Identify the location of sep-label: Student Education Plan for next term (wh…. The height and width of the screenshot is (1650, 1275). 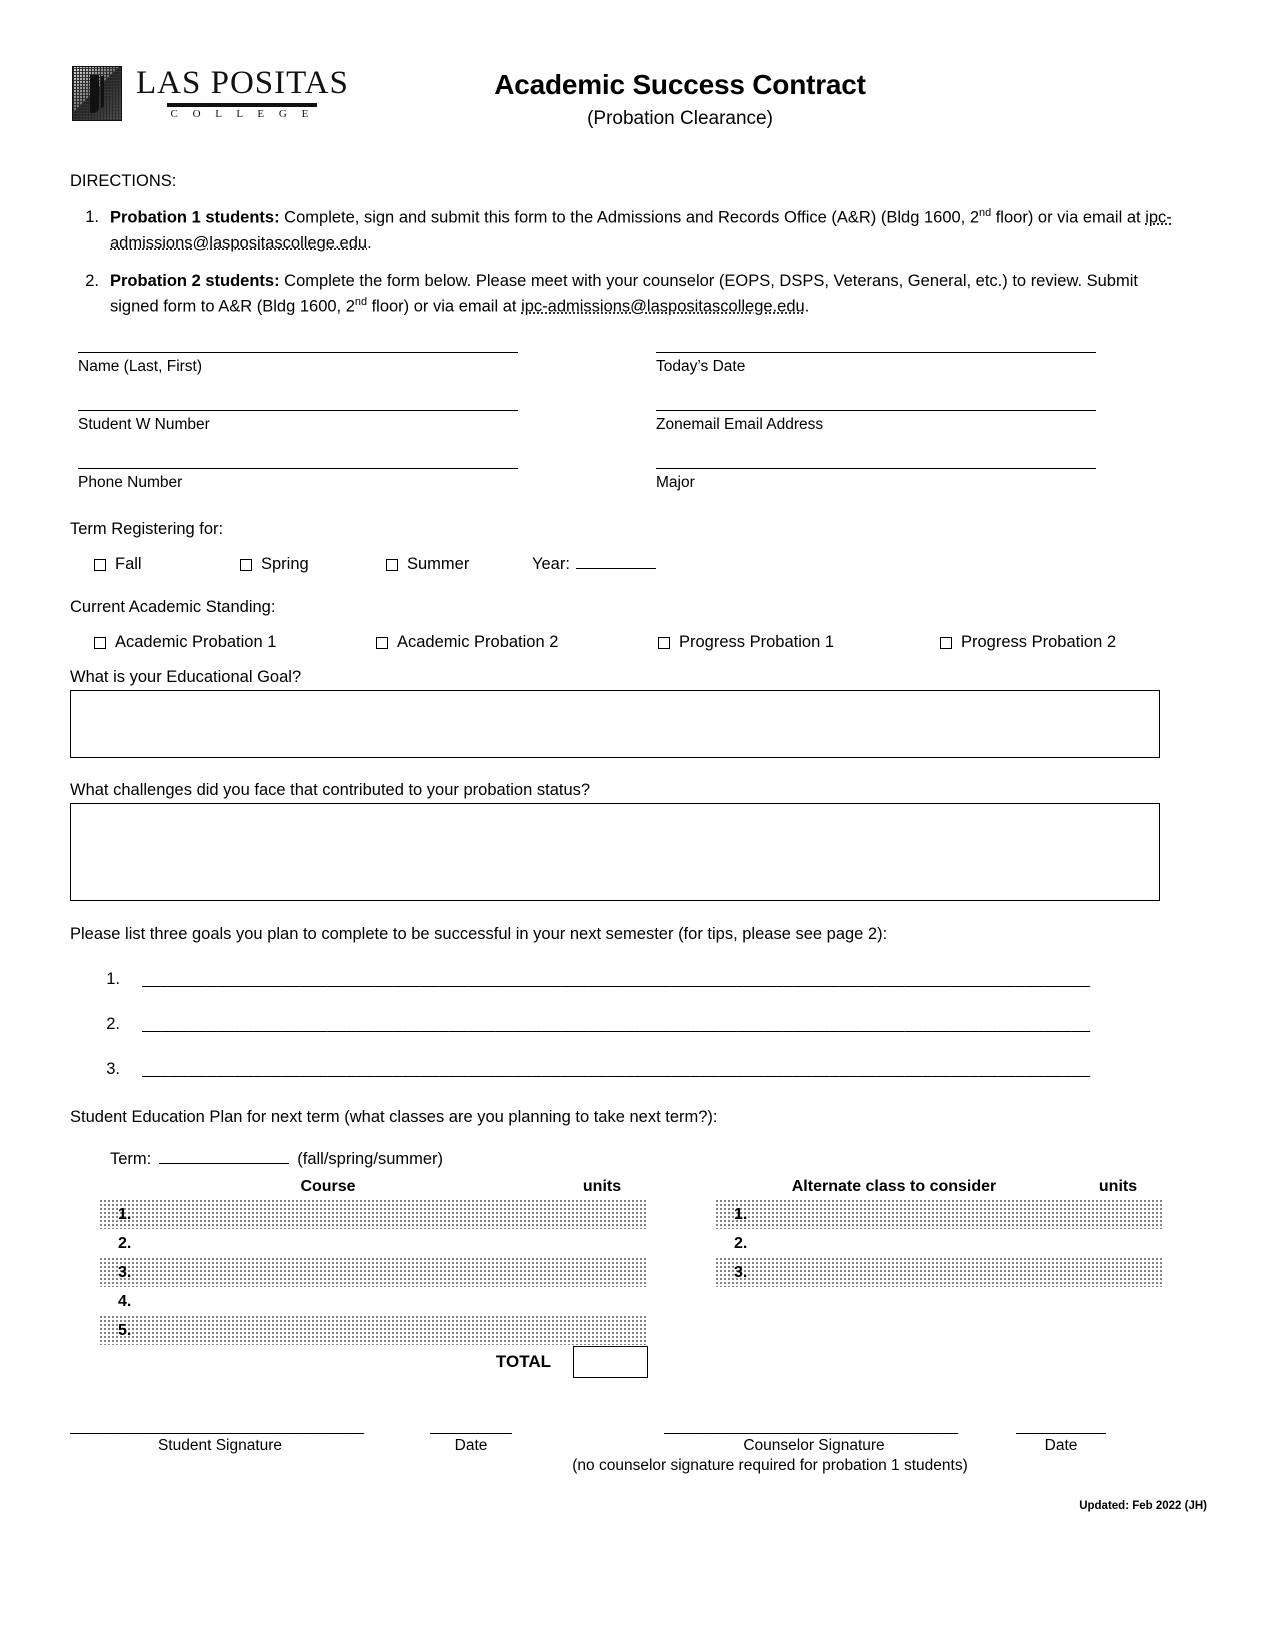
(394, 1117).